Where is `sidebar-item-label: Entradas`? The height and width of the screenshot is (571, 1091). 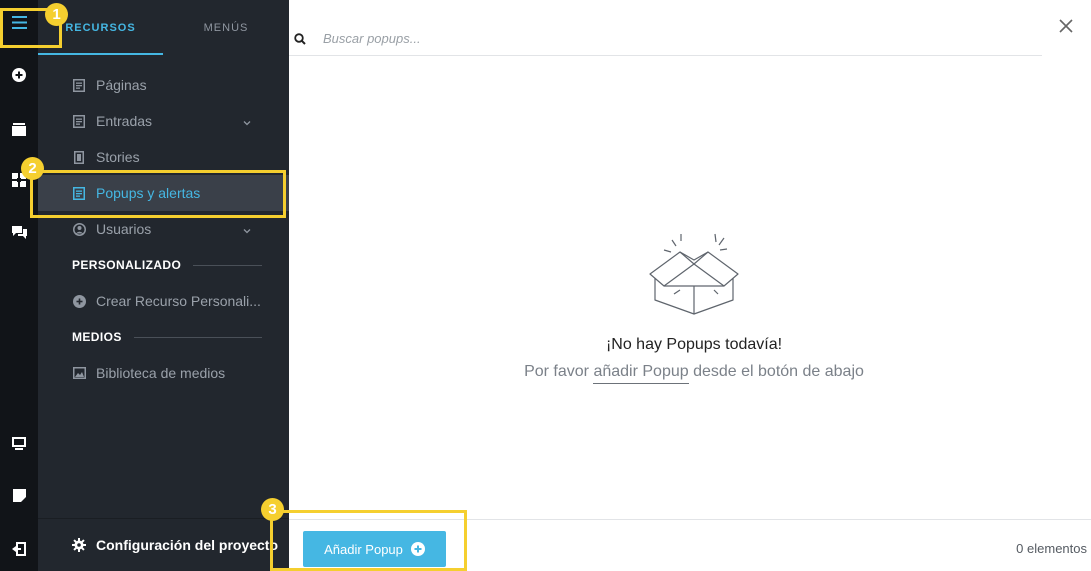 sidebar-item-label: Entradas is located at coordinates (124, 121).